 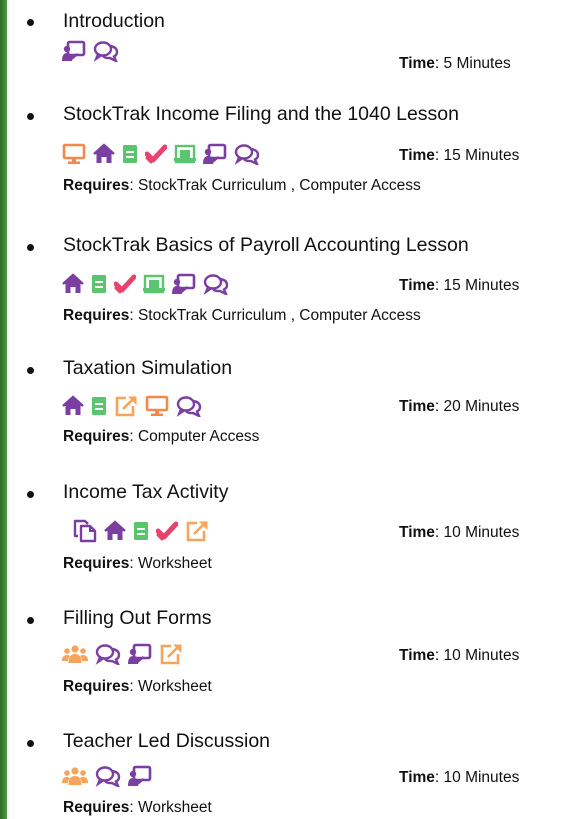 I want to click on copy-icon, so click(x=85, y=531).